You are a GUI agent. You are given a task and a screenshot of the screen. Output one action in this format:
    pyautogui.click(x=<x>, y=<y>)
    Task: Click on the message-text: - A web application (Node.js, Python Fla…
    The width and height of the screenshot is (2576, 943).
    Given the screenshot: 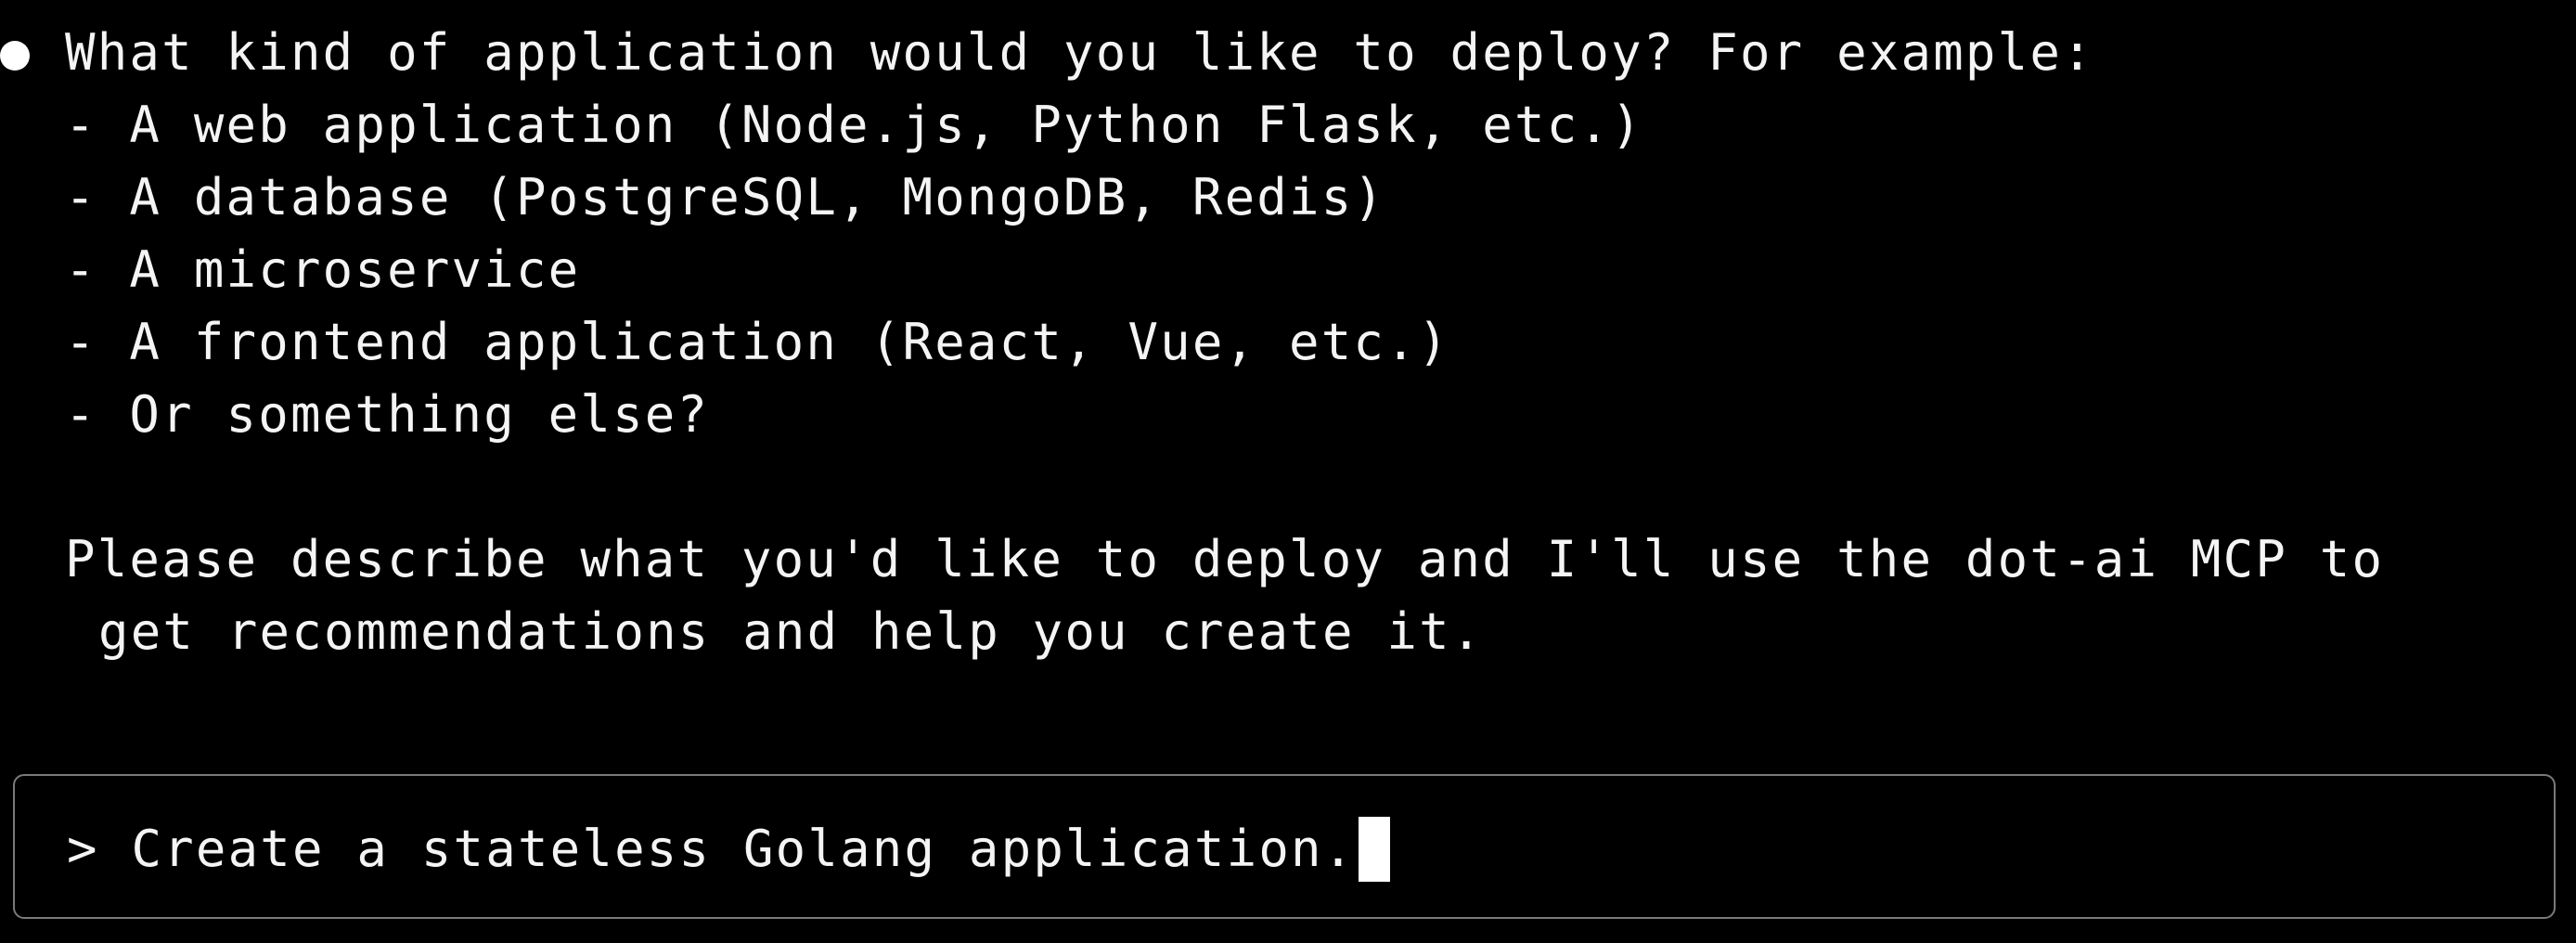 What is the action you would take?
    pyautogui.click(x=854, y=125)
    